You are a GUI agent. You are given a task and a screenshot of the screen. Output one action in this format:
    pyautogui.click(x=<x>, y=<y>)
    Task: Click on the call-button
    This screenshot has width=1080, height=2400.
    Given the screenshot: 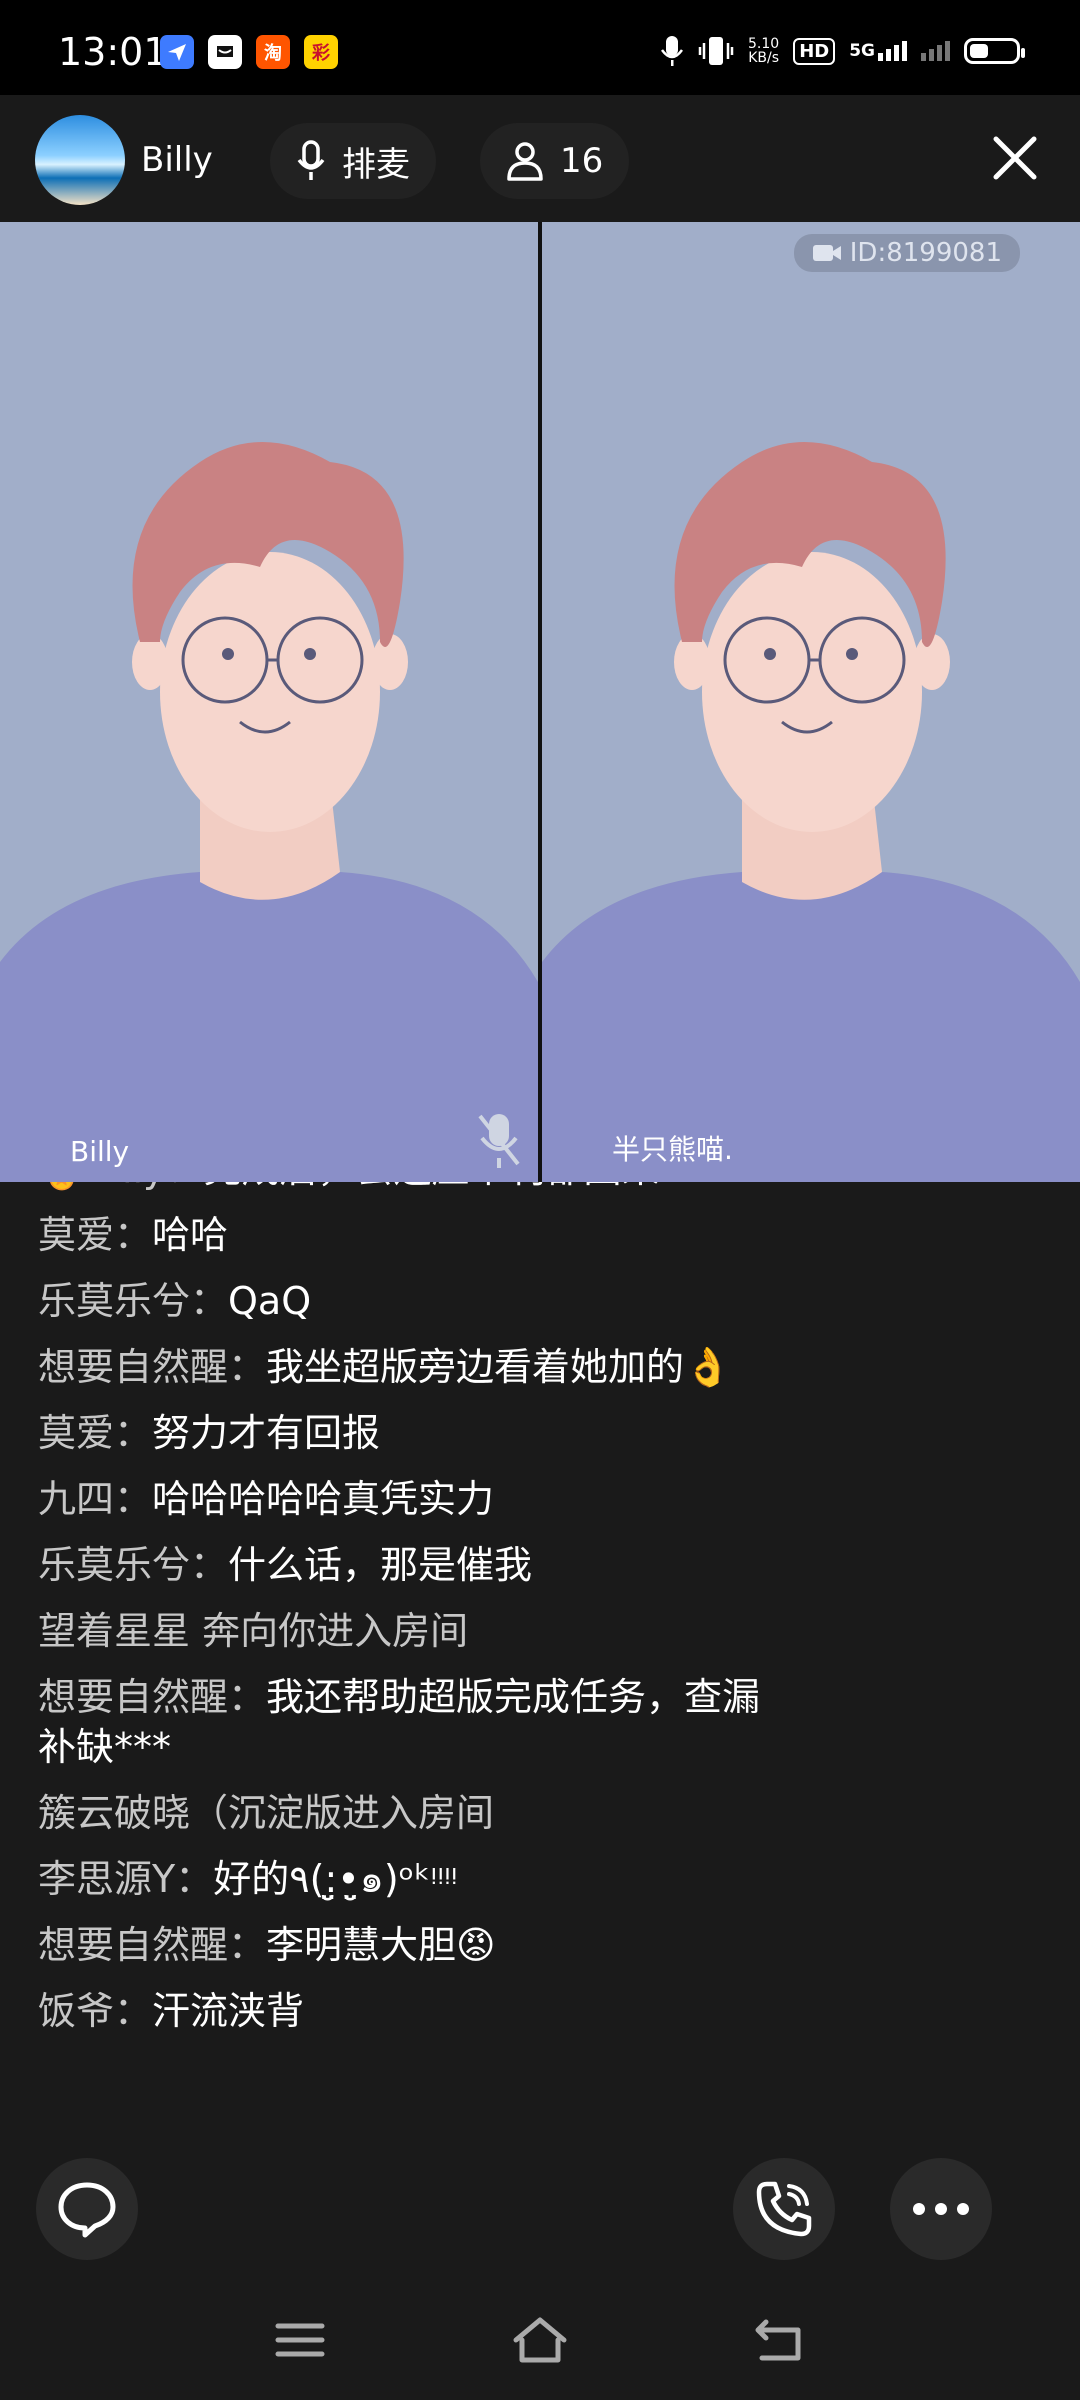 What is the action you would take?
    pyautogui.click(x=784, y=2209)
    